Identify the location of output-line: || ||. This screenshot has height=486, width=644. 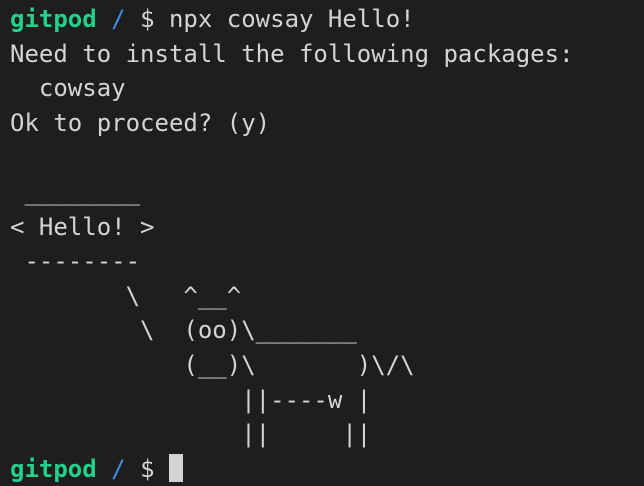
(191, 434).